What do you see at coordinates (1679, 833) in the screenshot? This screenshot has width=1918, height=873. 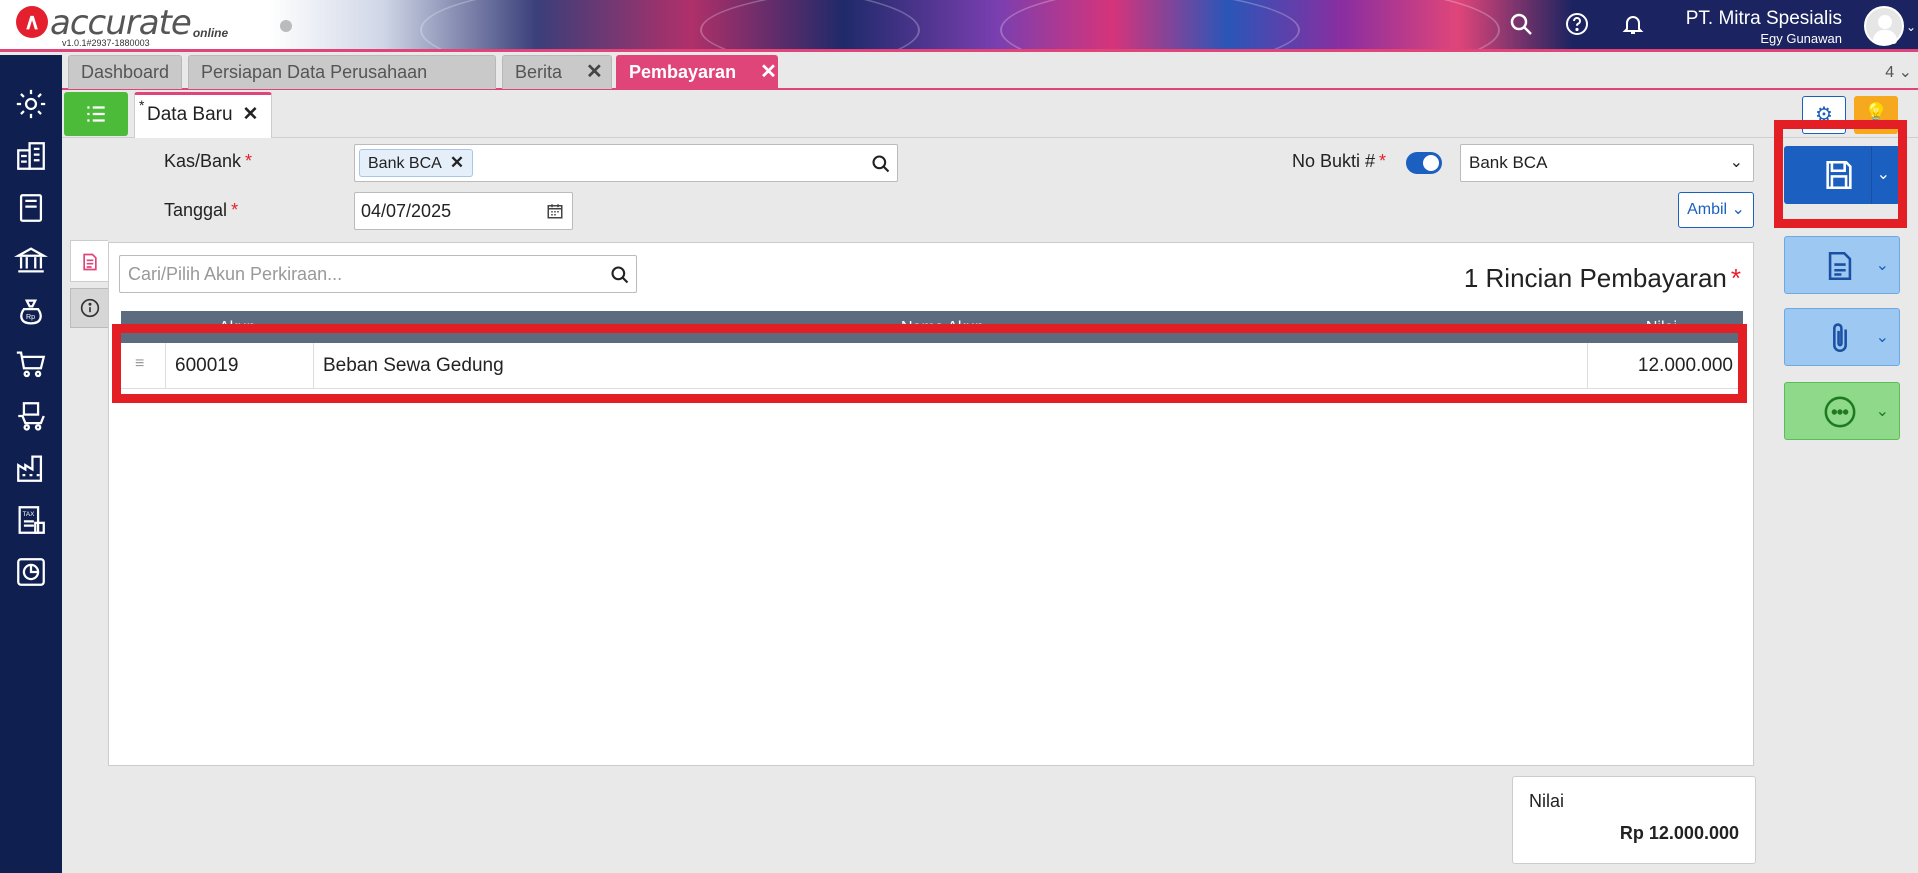 I see `total-value: Rp 12.000.000` at bounding box center [1679, 833].